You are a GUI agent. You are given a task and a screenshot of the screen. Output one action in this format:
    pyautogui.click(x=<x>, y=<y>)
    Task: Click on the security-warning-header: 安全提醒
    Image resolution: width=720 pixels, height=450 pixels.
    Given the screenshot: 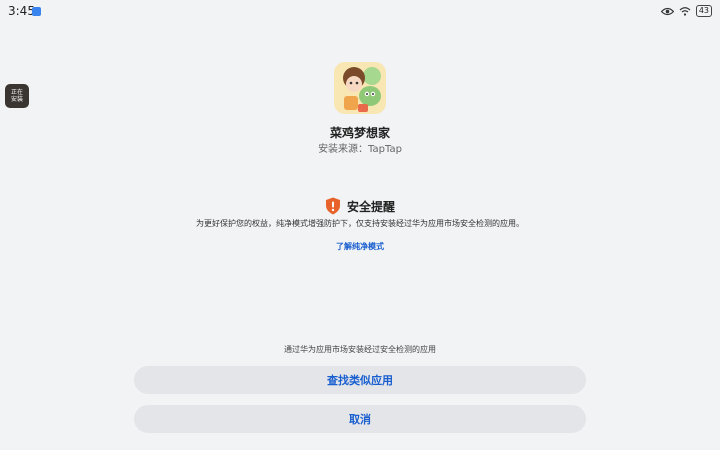 What is the action you would take?
    pyautogui.click(x=360, y=206)
    